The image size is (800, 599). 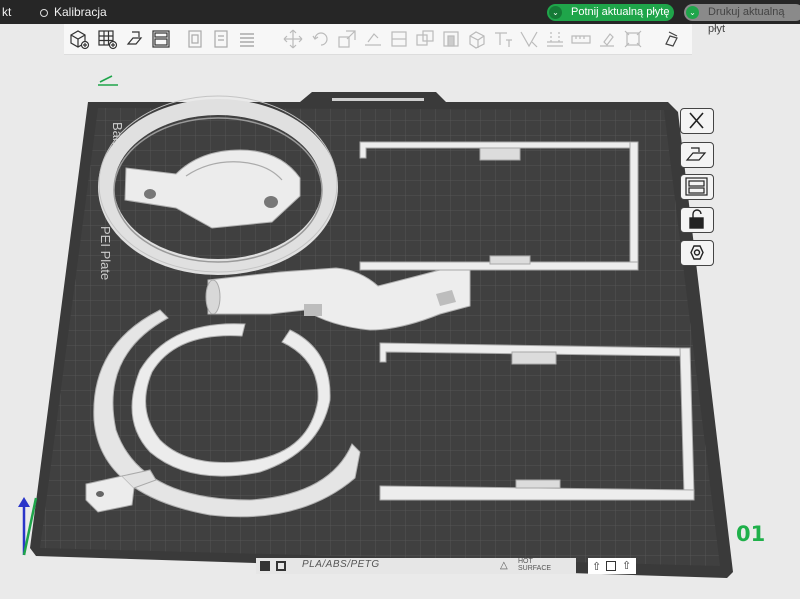 I want to click on slice-dropdown-icon: ⌄, so click(x=555, y=12).